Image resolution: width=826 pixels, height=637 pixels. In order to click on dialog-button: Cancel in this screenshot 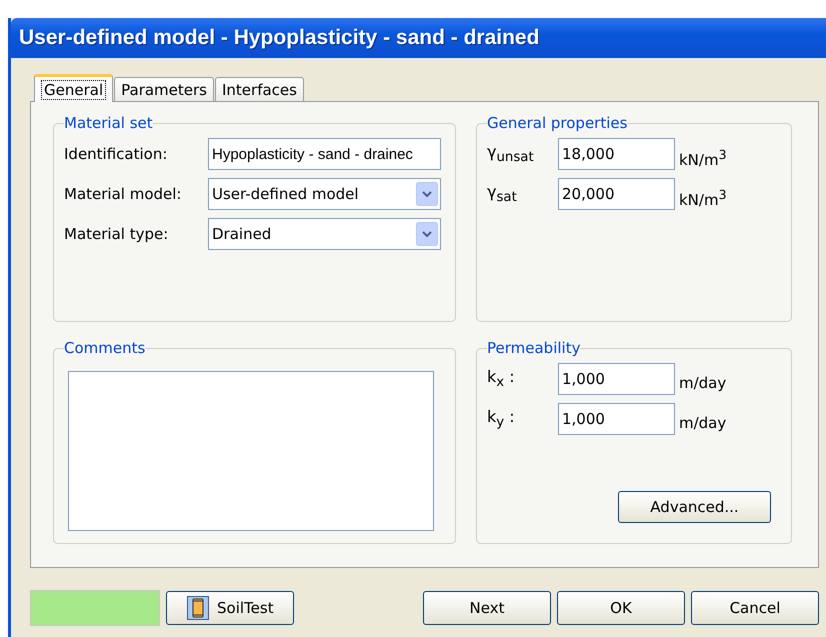, I will do `click(755, 608)`.